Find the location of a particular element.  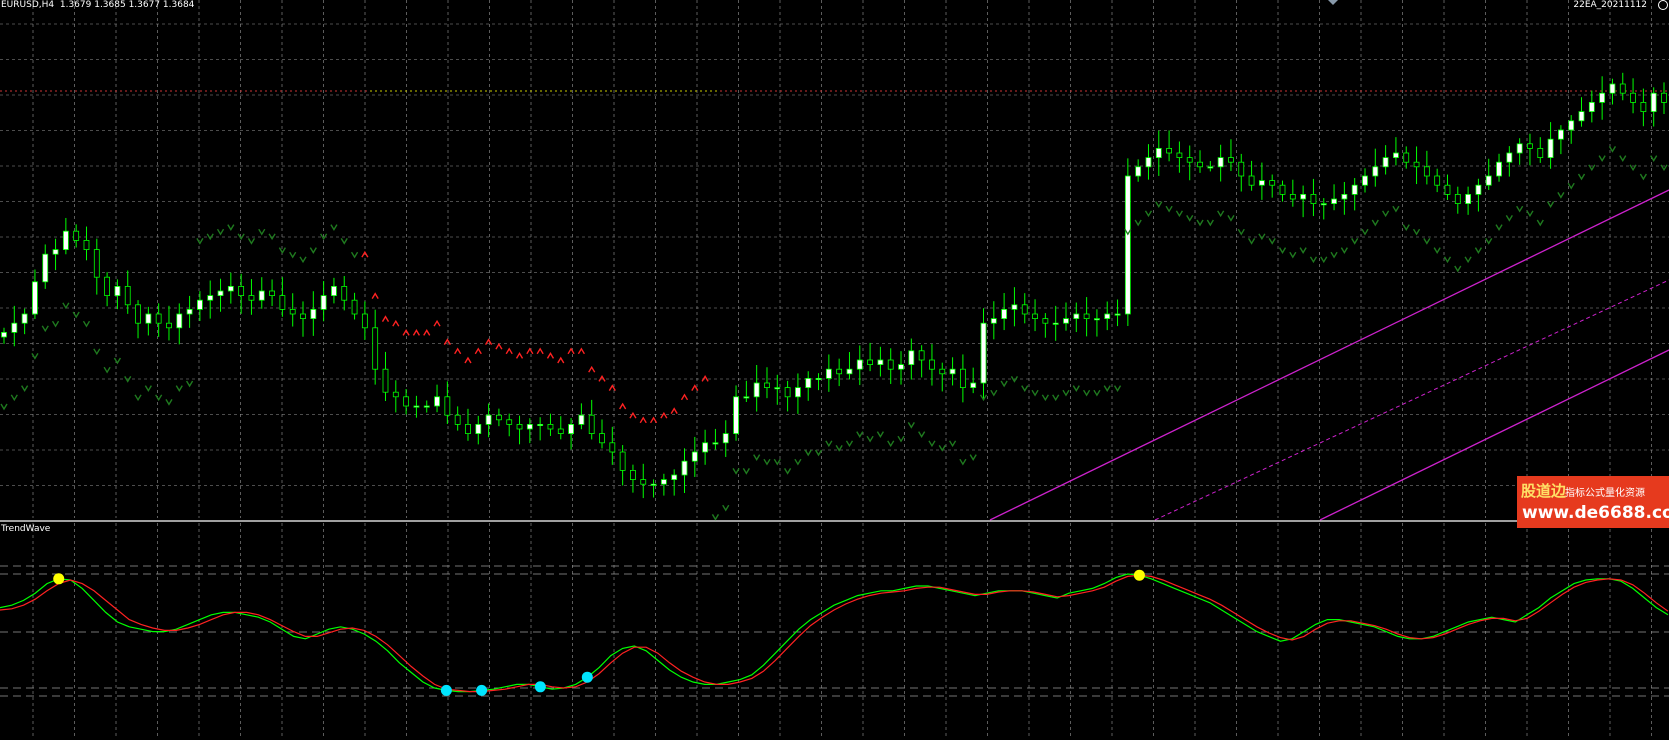

ohlc-readout: 1.3679 1.3685 1.3677 1.3684 is located at coordinates (127, 5).